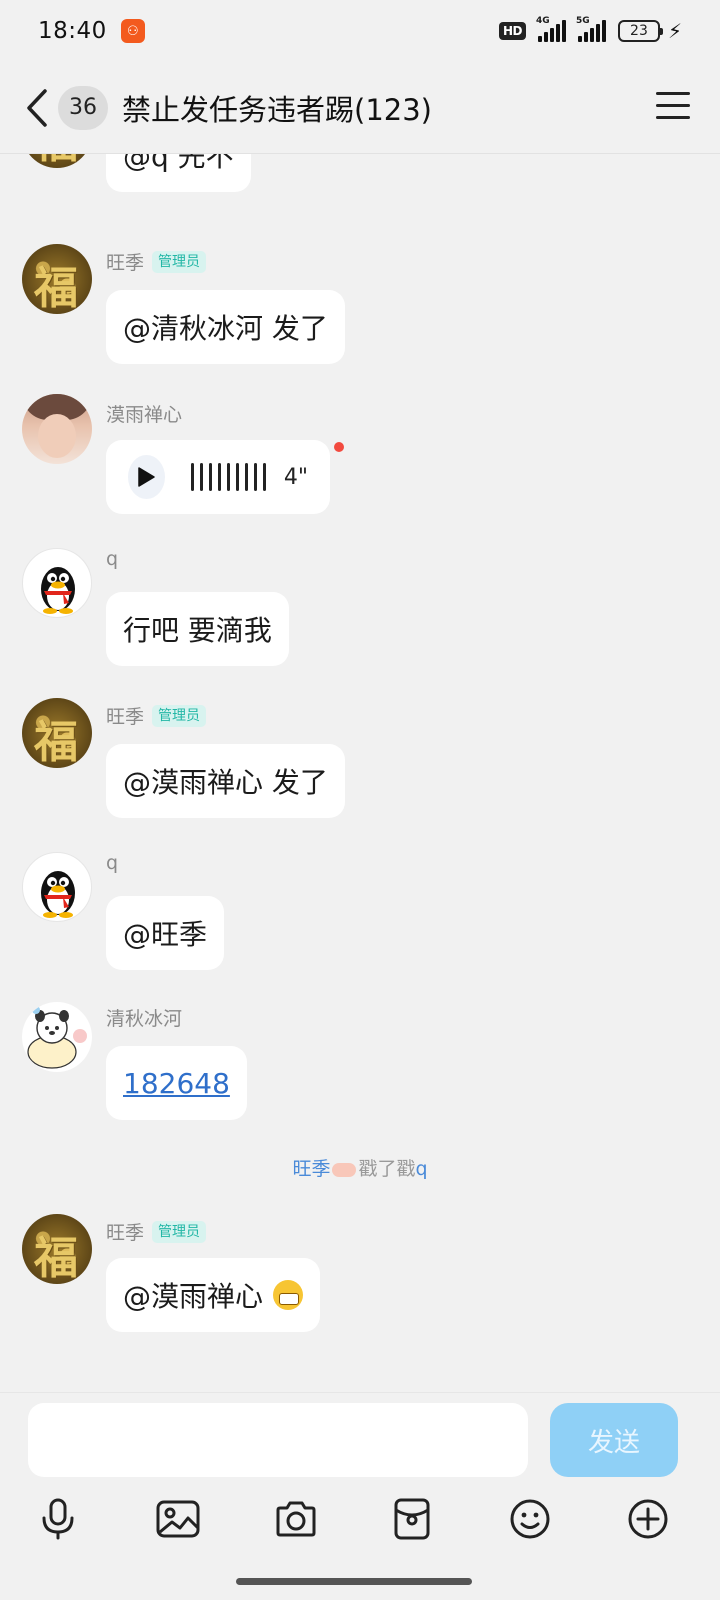 This screenshot has width=720, height=1600. Describe the element at coordinates (228, 477) in the screenshot. I see `waveform-icon` at that location.